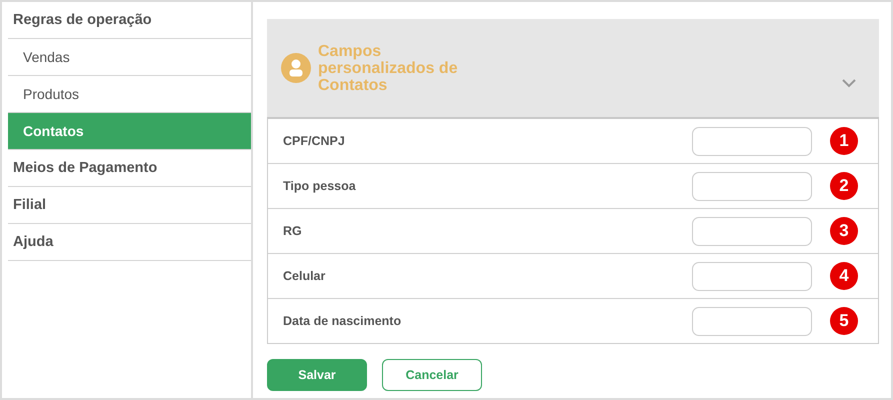 The height and width of the screenshot is (400, 893). Describe the element at coordinates (129, 20) in the screenshot. I see `sidebar-item: Regras de operação` at that location.